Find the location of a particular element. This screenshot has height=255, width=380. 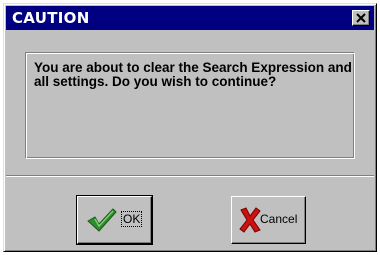

ok-label: OK is located at coordinates (131, 219).